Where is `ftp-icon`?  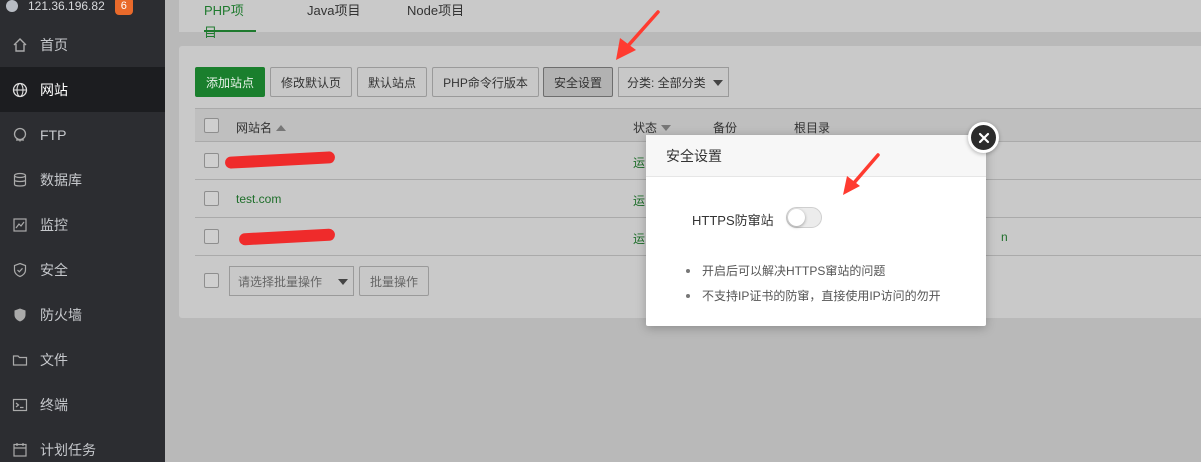
ftp-icon is located at coordinates (20, 134).